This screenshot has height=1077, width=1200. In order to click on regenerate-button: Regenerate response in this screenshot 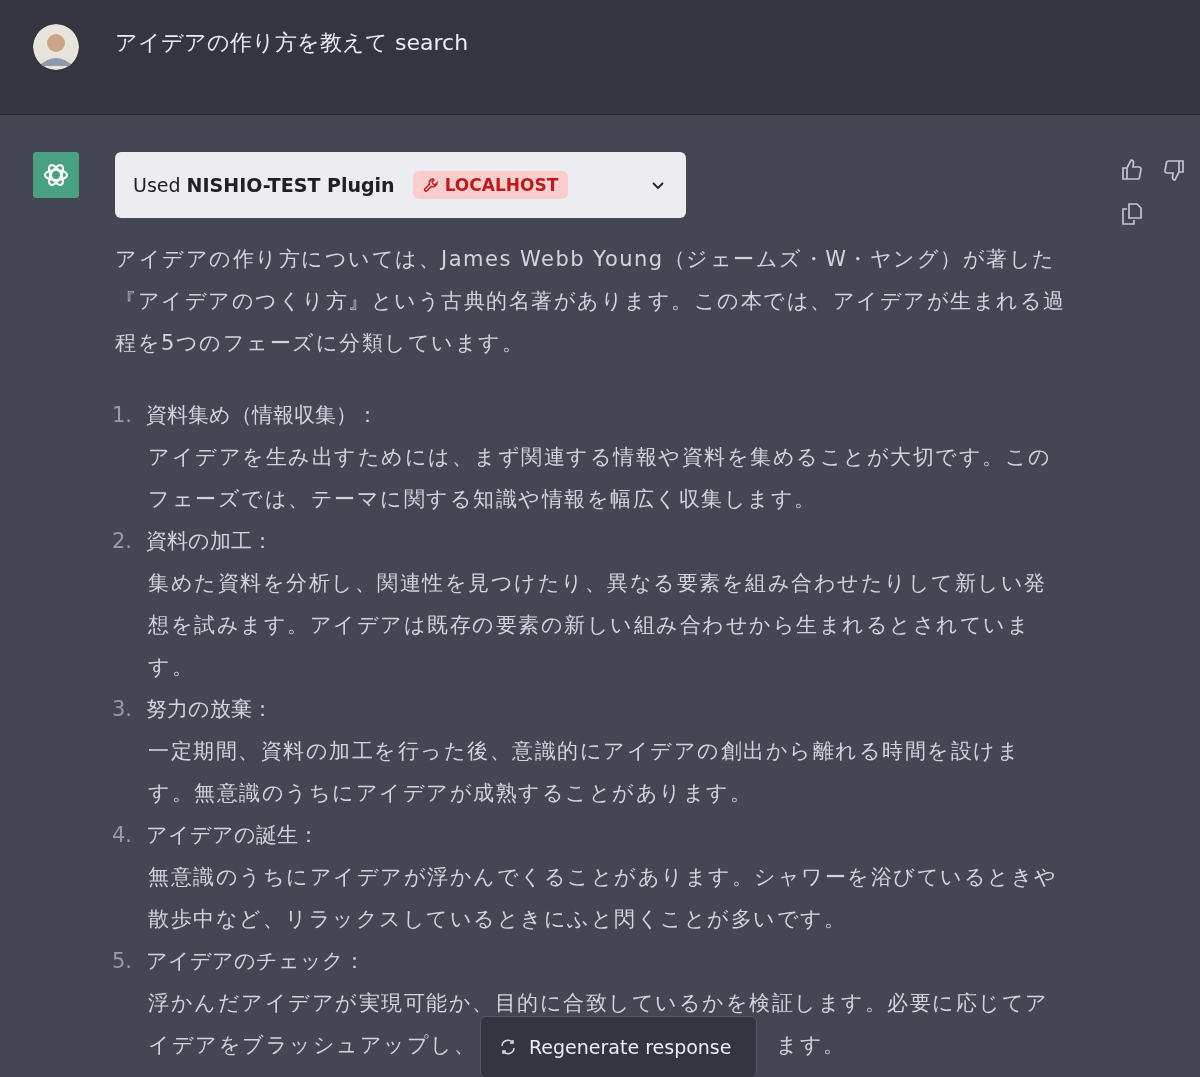, I will do `click(618, 1046)`.